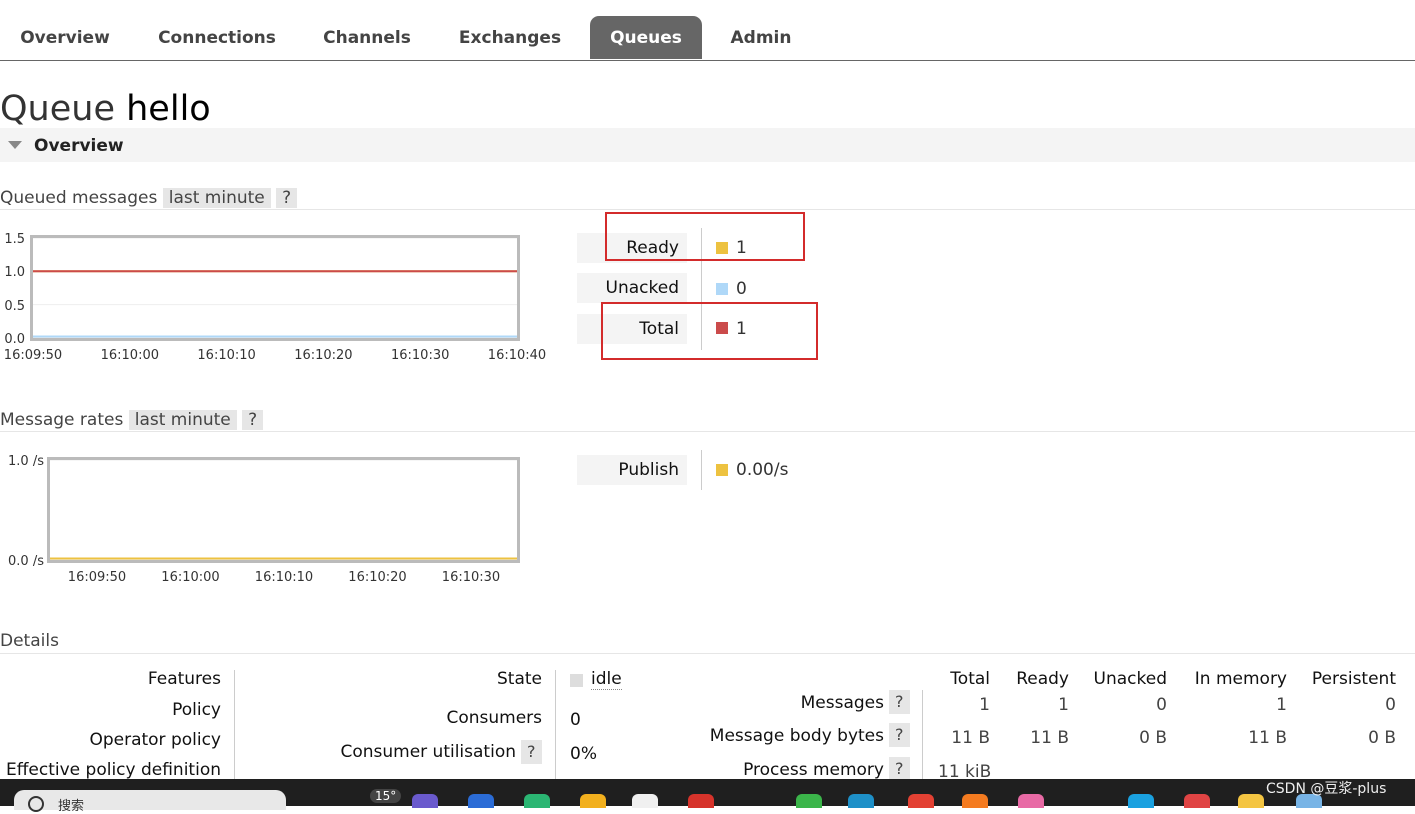  Describe the element at coordinates (1382, 738) in the screenshot. I see `bytes-persistent: 0 B` at that location.